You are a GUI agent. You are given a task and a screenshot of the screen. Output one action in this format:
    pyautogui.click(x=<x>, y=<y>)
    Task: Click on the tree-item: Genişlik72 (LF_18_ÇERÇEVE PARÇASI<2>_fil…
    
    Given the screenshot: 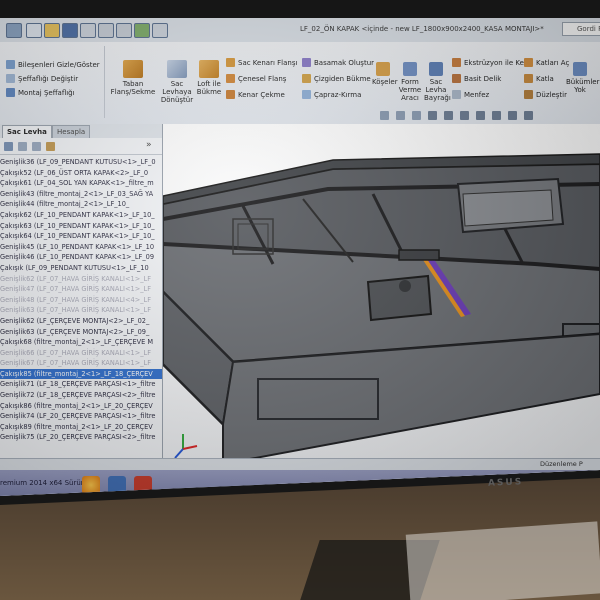 What is the action you would take?
    pyautogui.click(x=81, y=395)
    